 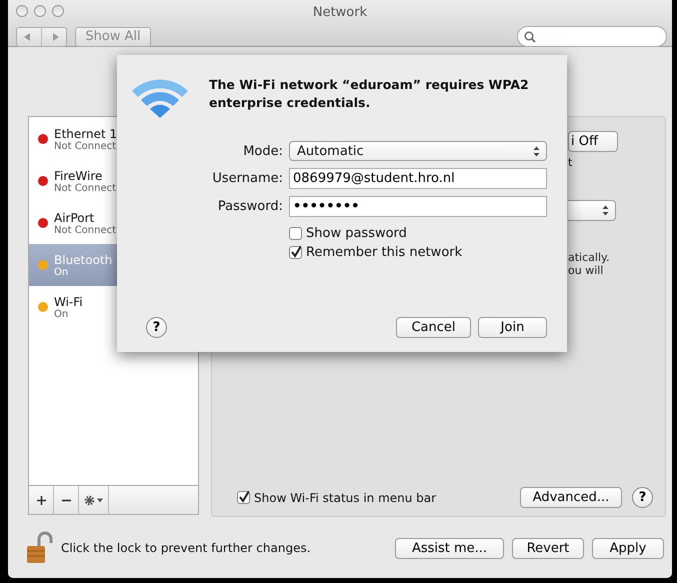 I want to click on gear-icon, so click(x=94, y=500).